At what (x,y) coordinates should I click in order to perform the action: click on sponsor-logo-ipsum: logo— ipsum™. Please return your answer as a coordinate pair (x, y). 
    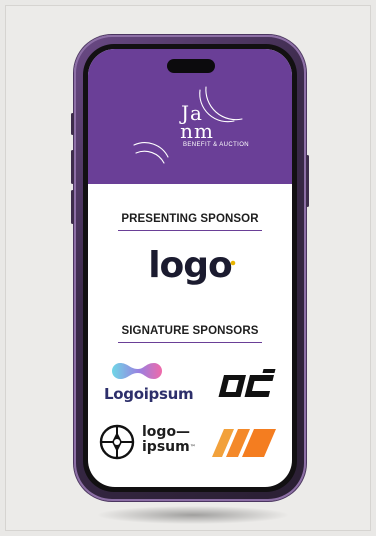
    Looking at the image, I should click on (153, 442).